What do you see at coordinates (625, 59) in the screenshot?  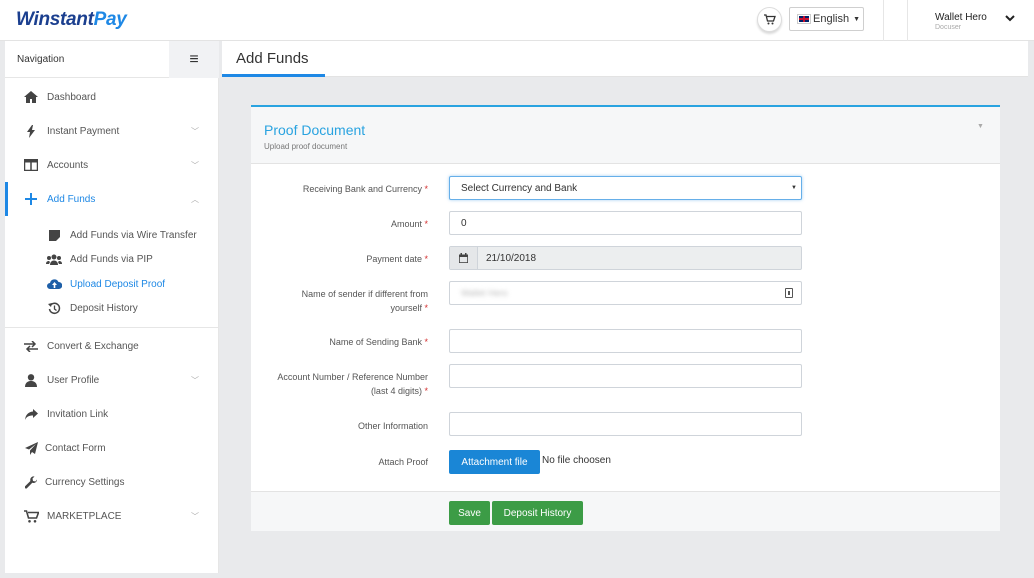 I see `page-header: Add Funds` at bounding box center [625, 59].